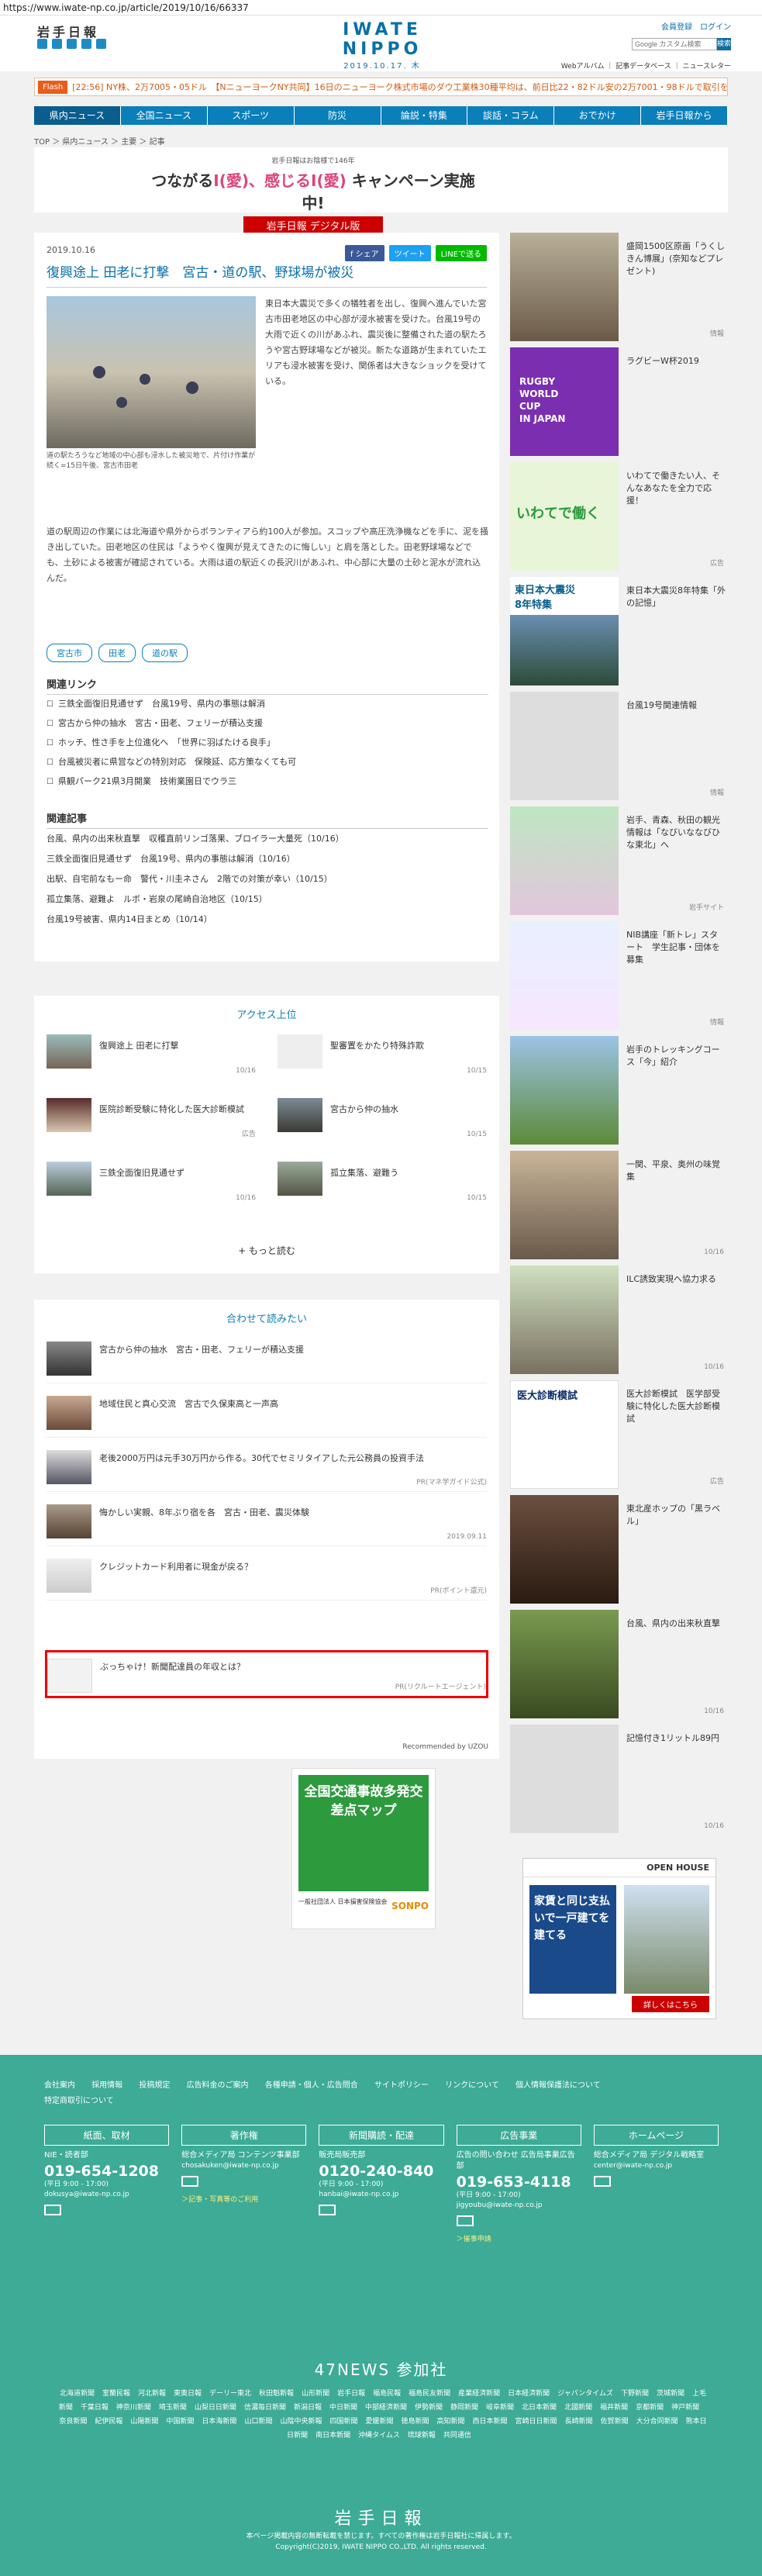  I want to click on partner-paper-link: 共同通信, so click(457, 2436).